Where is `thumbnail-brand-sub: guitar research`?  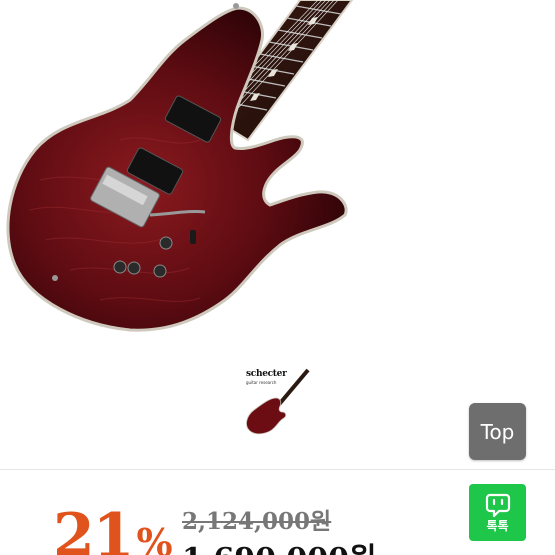
thumbnail-brand-sub: guitar research is located at coordinates (261, 382).